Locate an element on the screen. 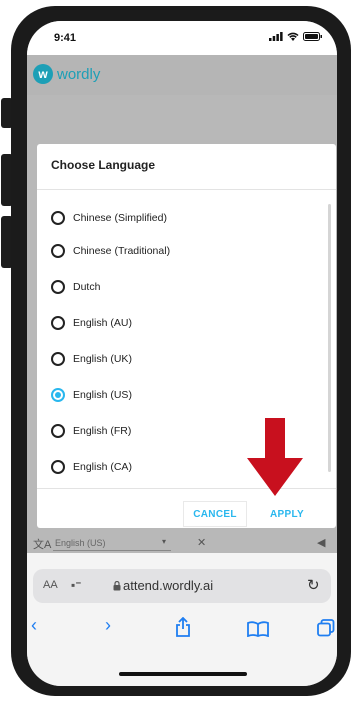  language-option-english-ca: English (CA) is located at coordinates (91, 467).